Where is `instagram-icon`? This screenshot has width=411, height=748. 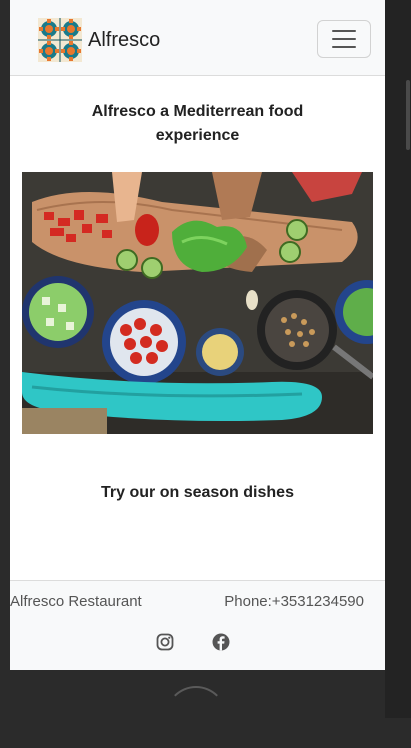 instagram-icon is located at coordinates (165, 642).